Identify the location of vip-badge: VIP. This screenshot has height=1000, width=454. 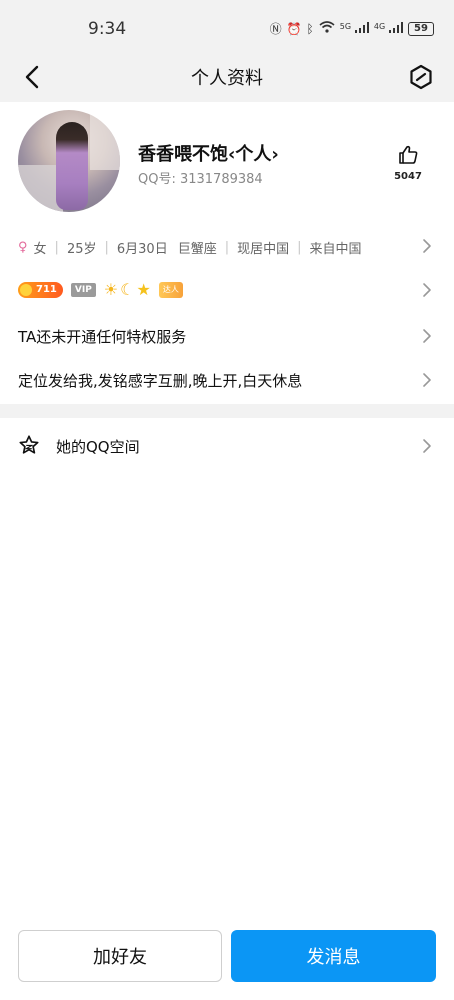
(83, 289).